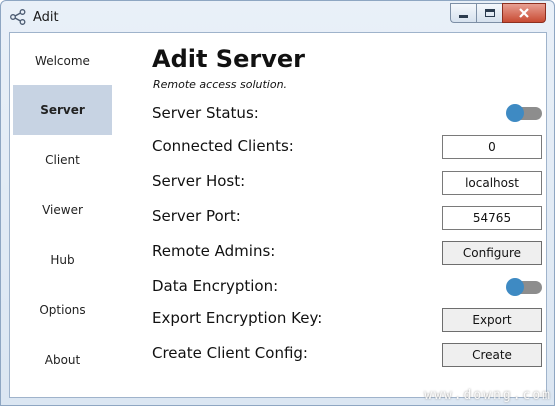  I want to click on sidebar-item-label: Server, so click(62, 110).